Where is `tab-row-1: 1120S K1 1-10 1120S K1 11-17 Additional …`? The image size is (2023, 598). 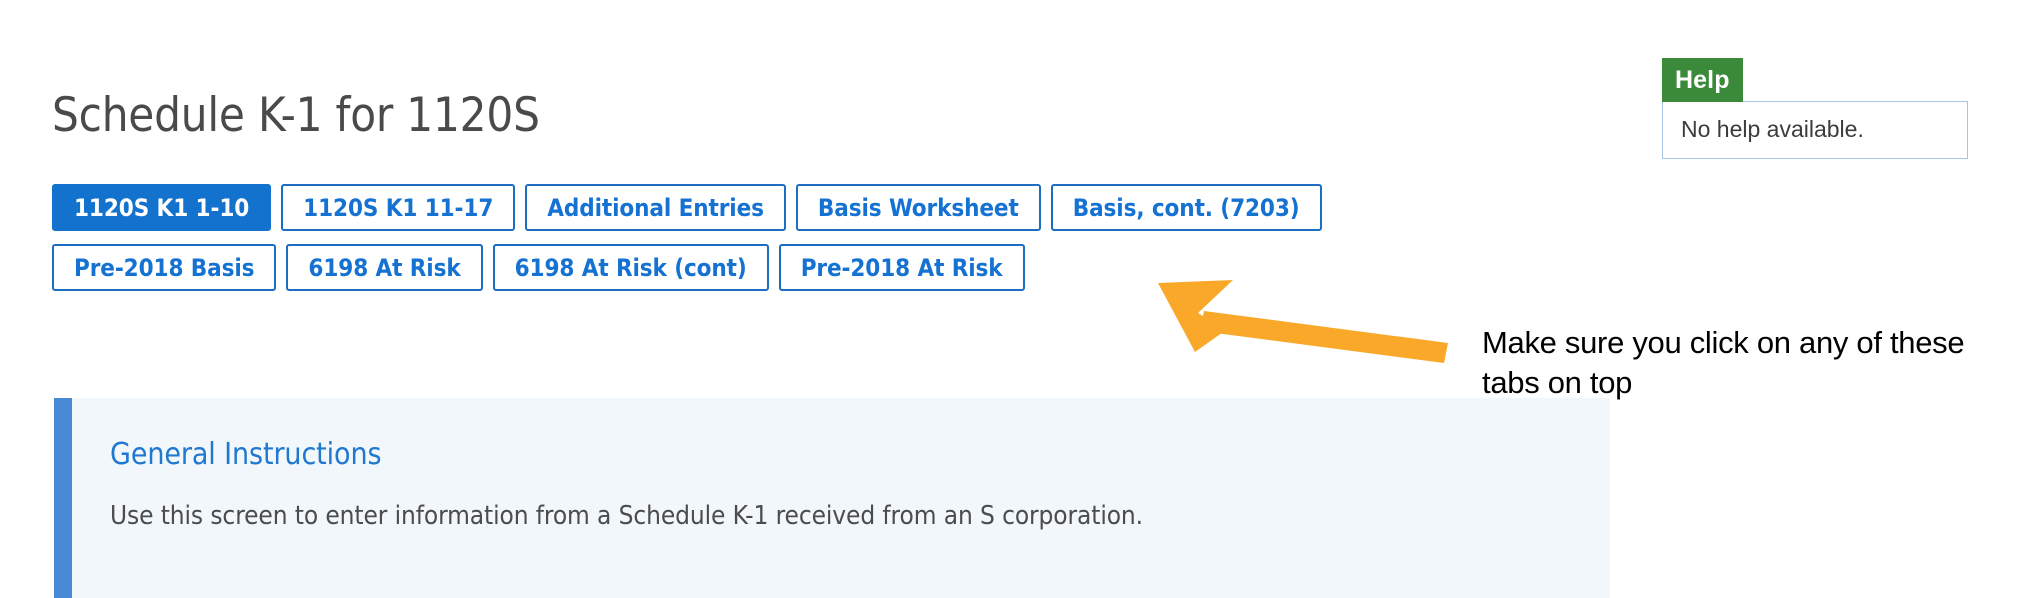 tab-row-1: 1120S K1 1-10 1120S K1 11-17 Additional … is located at coordinates (777, 207).